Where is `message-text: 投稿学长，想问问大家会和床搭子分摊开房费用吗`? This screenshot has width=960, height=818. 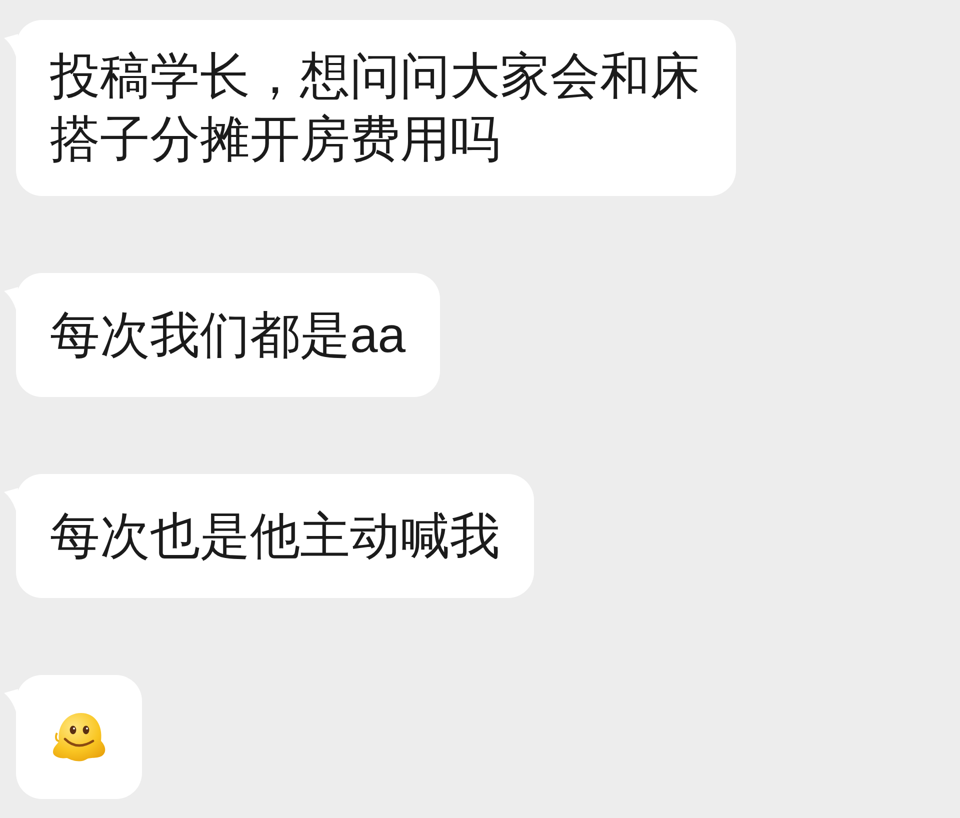
message-text: 投稿学长，想问问大家会和床搭子分摊开房费用吗 is located at coordinates (375, 108).